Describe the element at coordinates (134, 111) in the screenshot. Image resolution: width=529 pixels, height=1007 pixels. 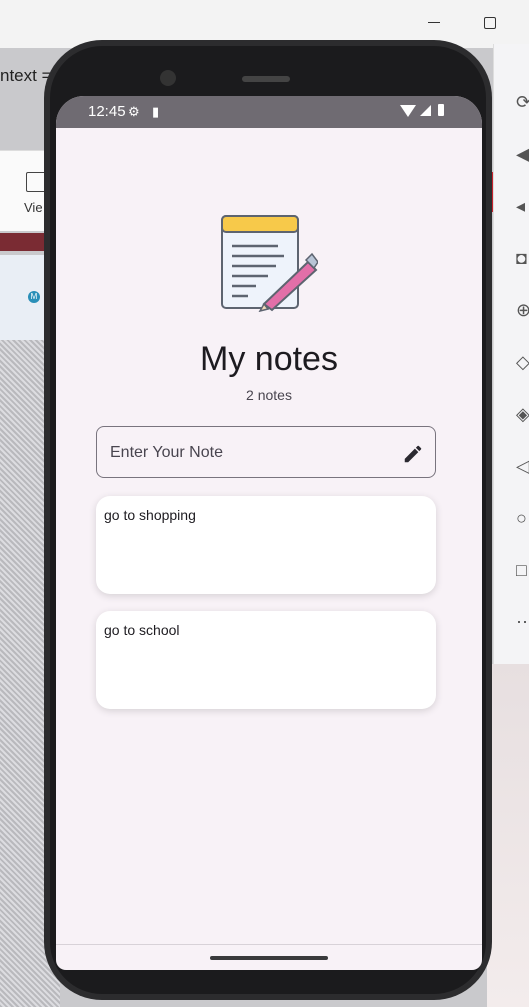
I see `settings-icon: ⚙` at that location.